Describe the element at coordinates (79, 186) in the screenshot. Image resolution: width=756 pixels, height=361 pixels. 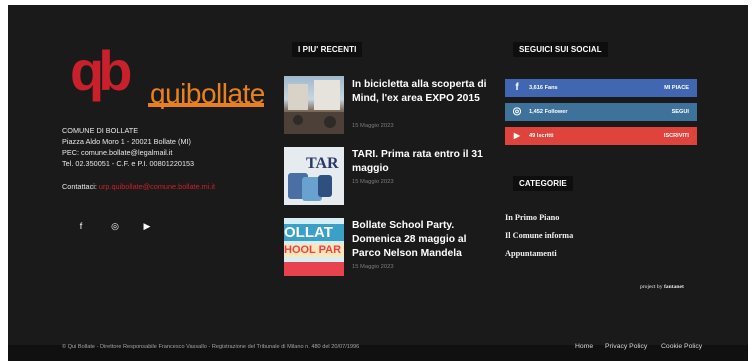
I see `contacts-label: Contattaci:` at that location.